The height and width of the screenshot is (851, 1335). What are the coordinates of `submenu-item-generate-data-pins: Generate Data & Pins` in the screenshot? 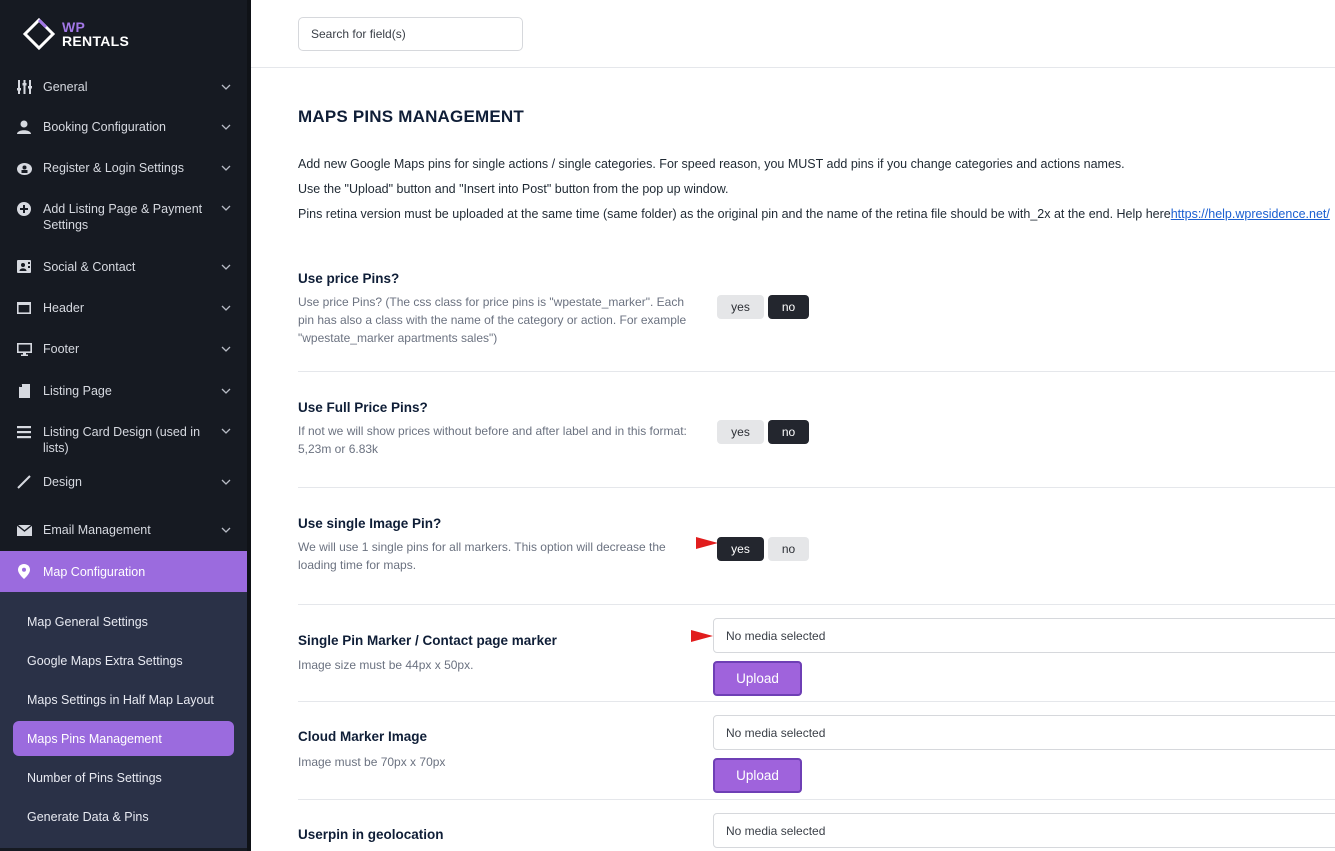 It's located at (123, 816).